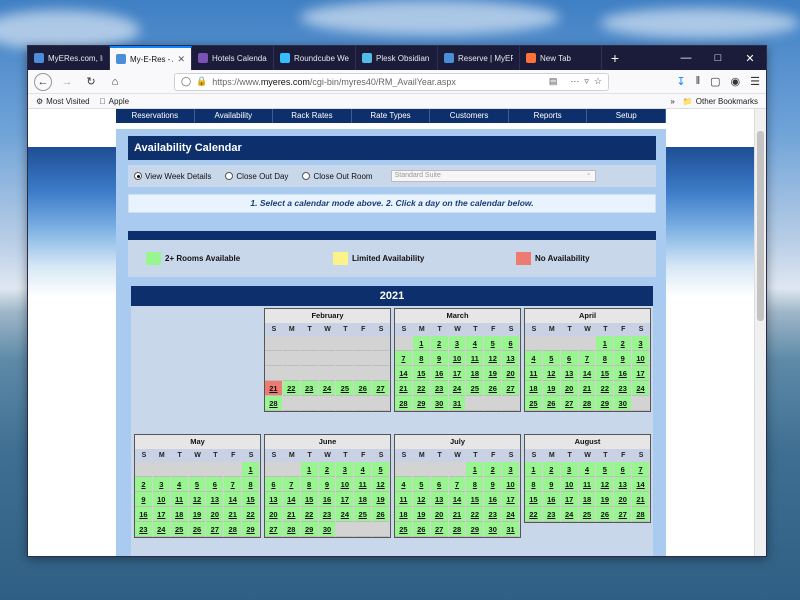 This screenshot has height=600, width=800. What do you see at coordinates (623, 403) in the screenshot?
I see `calendar-day: 30` at bounding box center [623, 403].